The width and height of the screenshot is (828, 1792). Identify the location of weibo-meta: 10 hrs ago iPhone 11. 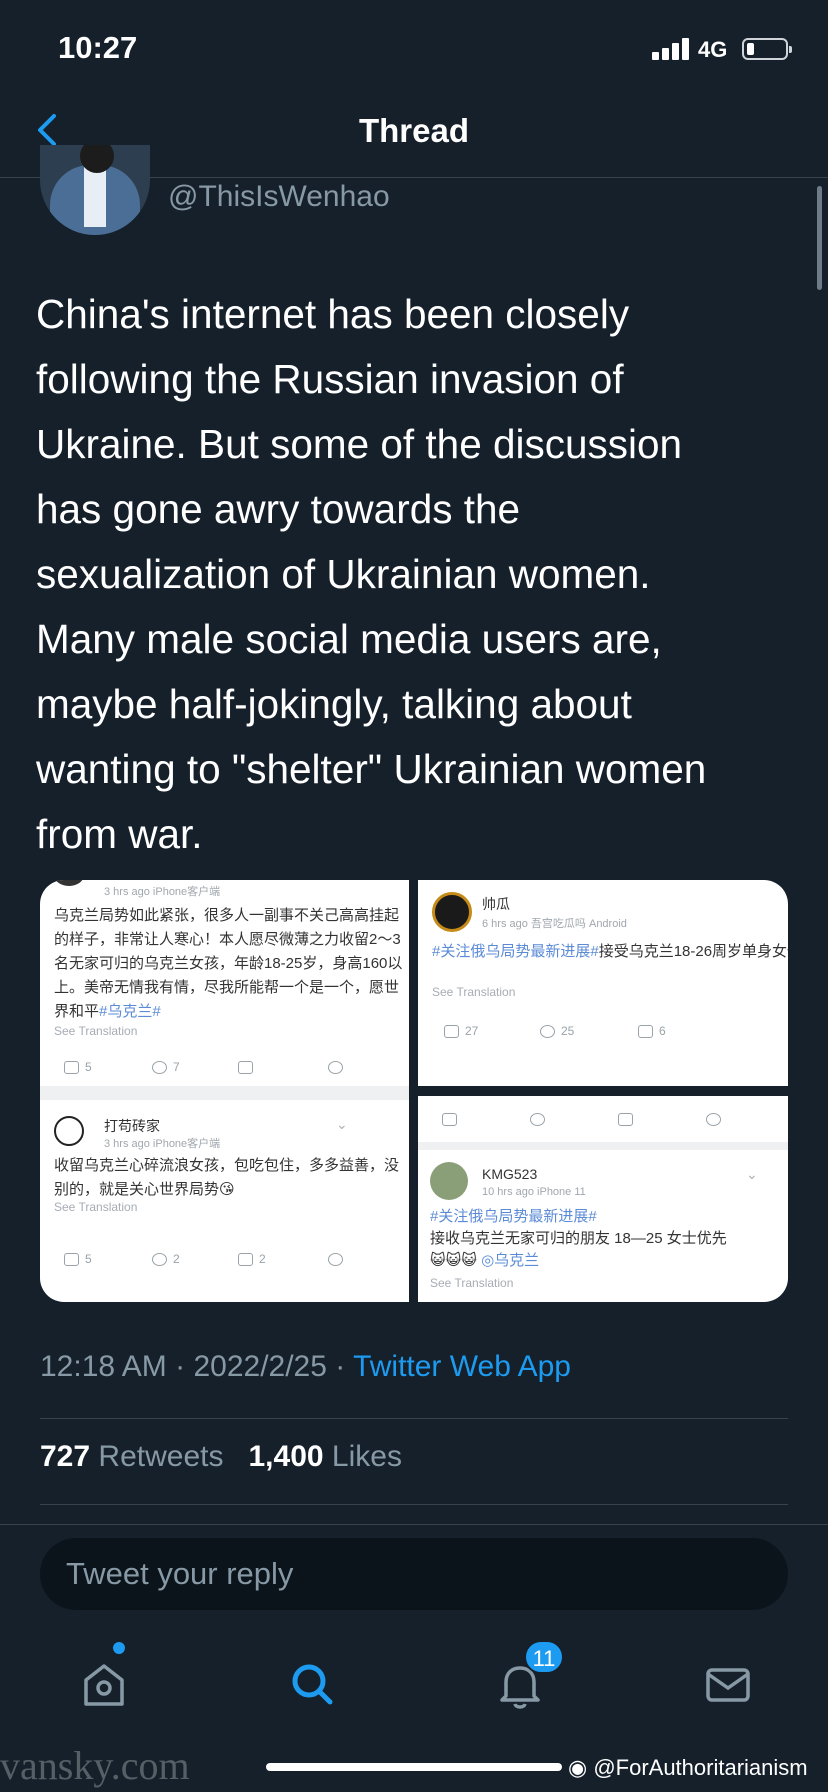
(534, 1192).